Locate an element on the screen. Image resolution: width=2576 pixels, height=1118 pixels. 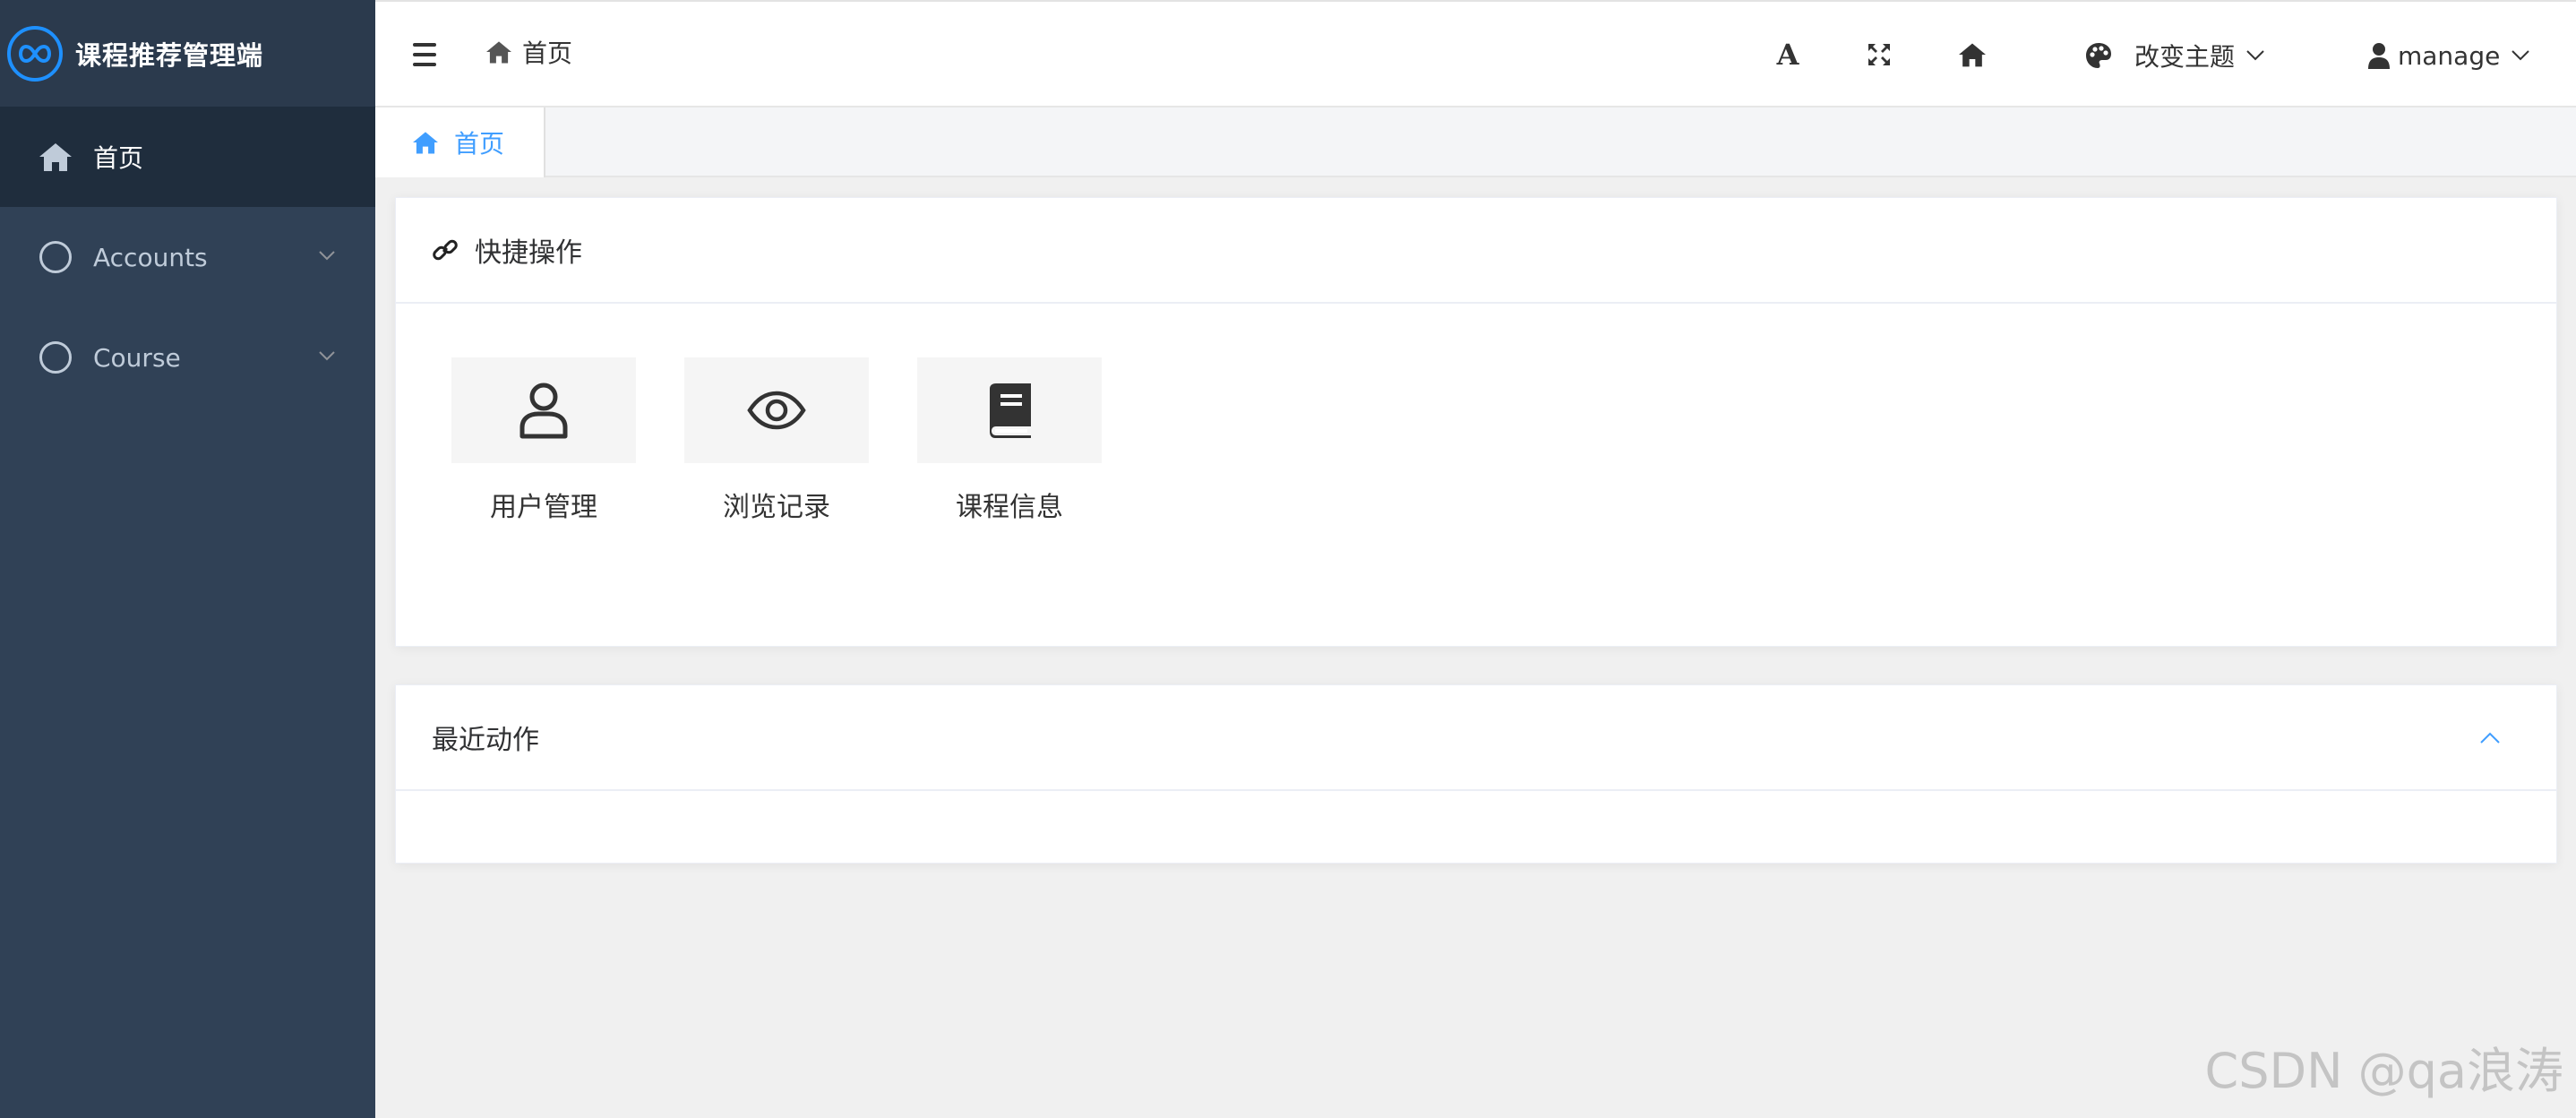
theme-dropdown: 改变主题 is located at coordinates (2174, 55).